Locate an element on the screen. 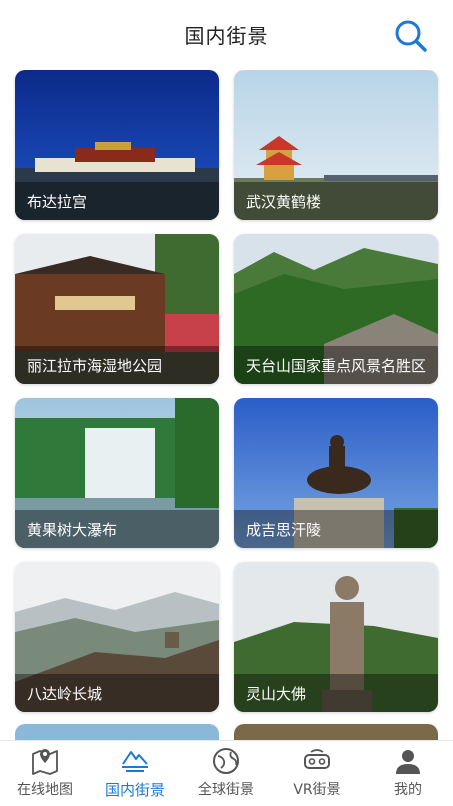  tab-online-map: 在线地图 is located at coordinates (45, 773).